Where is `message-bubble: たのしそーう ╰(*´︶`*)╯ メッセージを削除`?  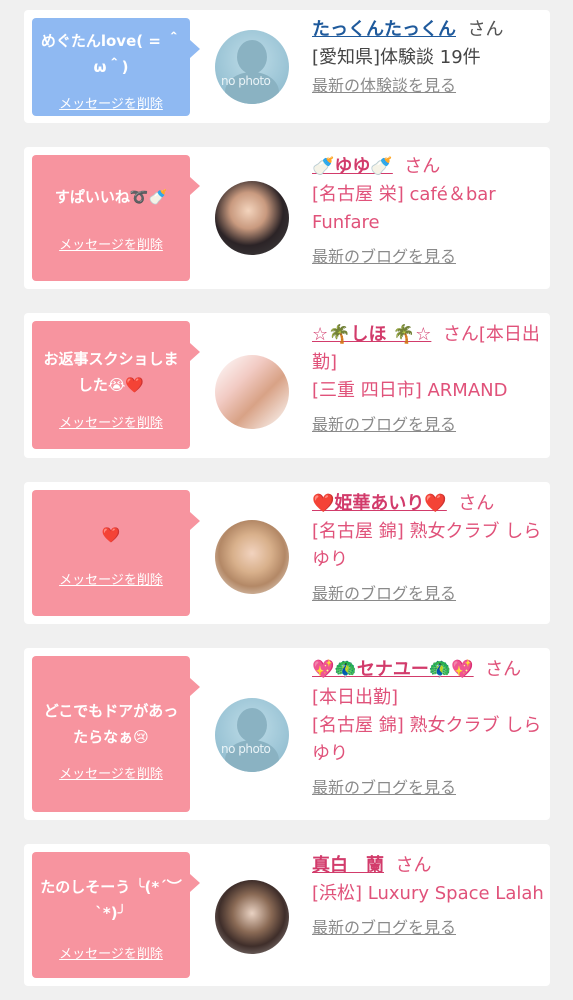 message-bubble: たのしそーう ╰(*´︶`*)╯ メッセージを削除 is located at coordinates (116, 915).